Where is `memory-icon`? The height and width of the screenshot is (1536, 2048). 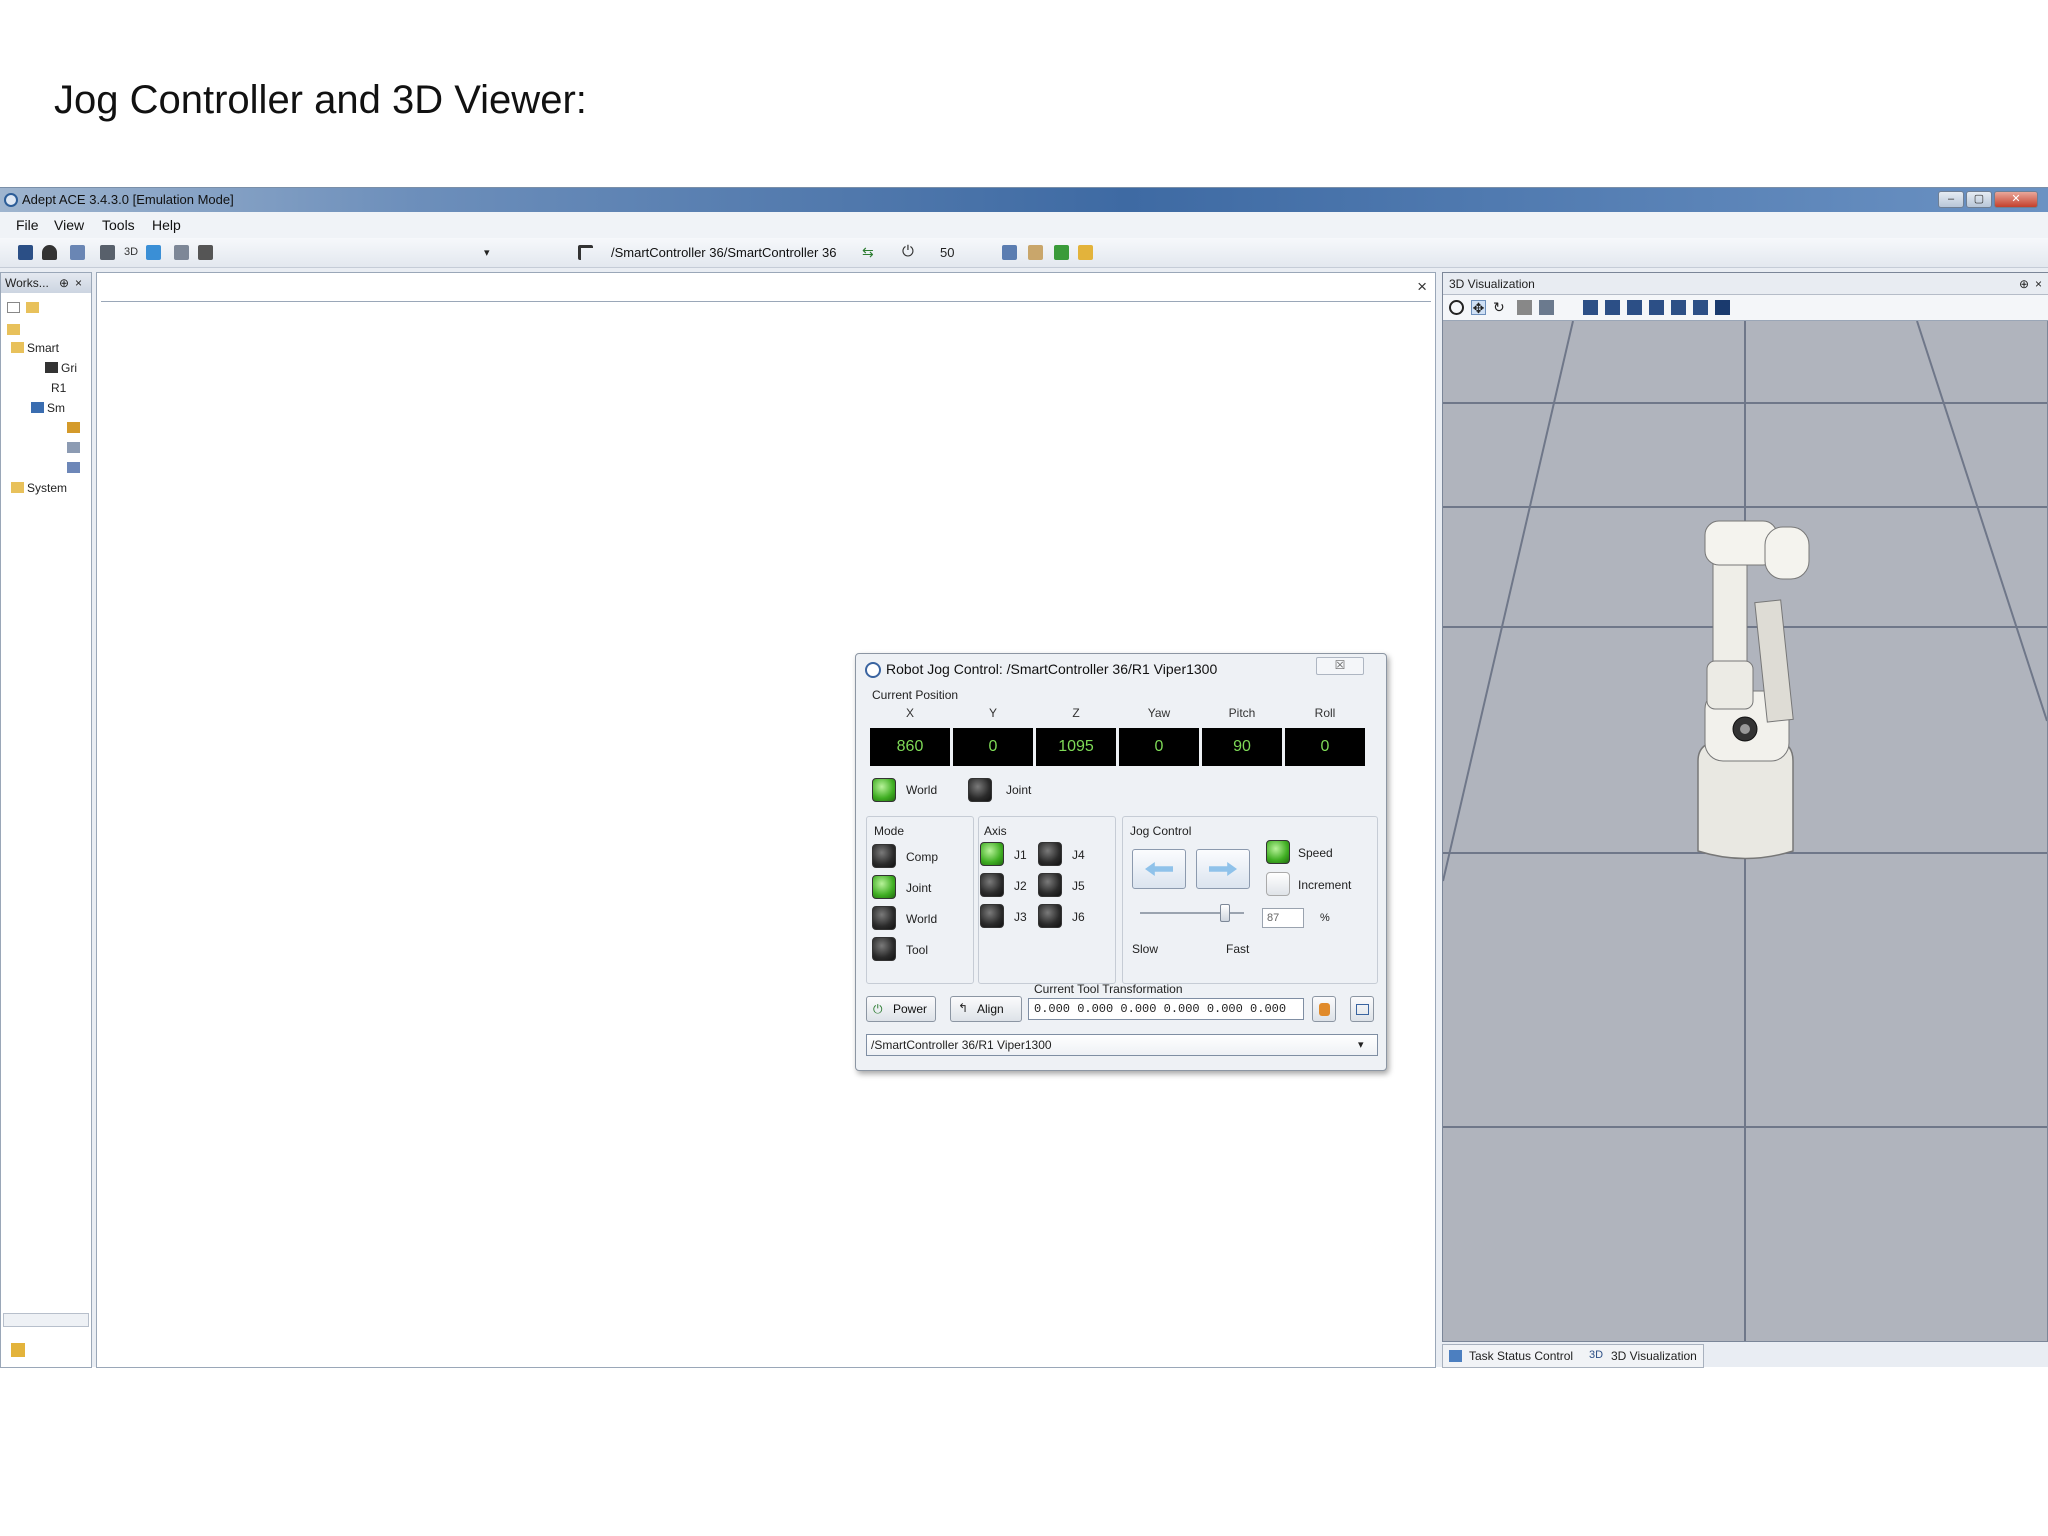 memory-icon is located at coordinates (1035, 252).